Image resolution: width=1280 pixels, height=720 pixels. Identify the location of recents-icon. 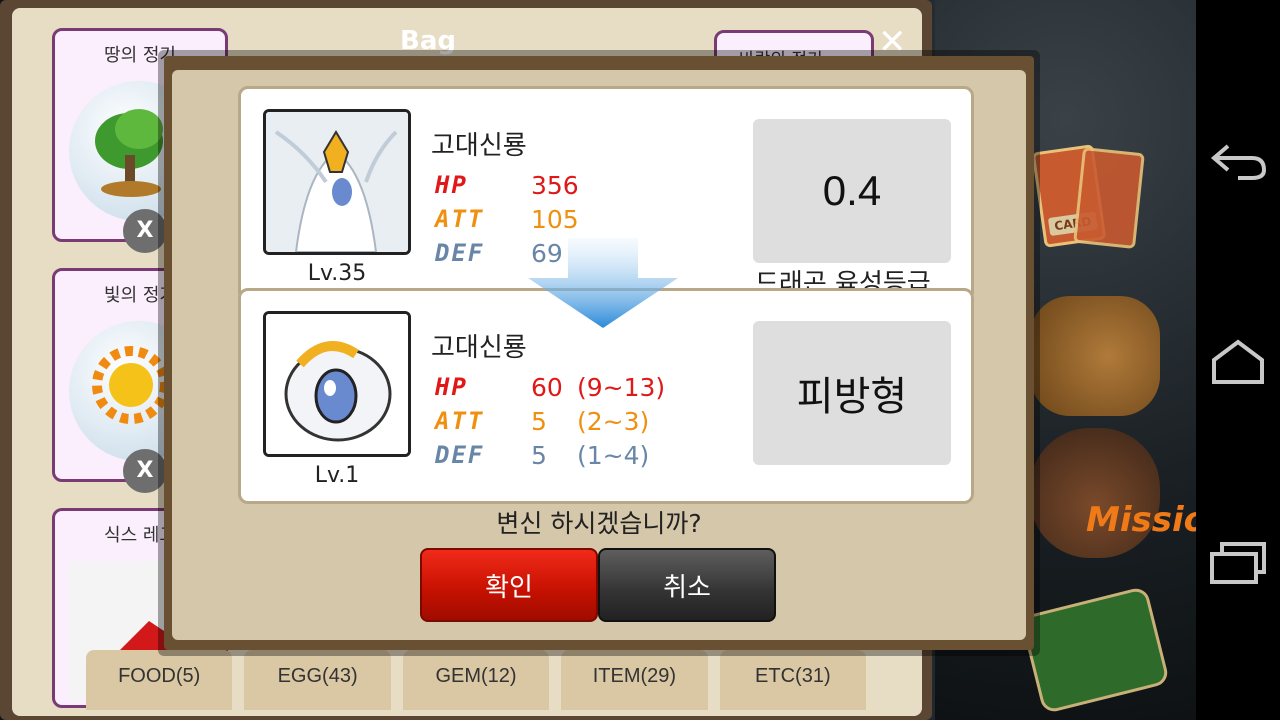
(1238, 562).